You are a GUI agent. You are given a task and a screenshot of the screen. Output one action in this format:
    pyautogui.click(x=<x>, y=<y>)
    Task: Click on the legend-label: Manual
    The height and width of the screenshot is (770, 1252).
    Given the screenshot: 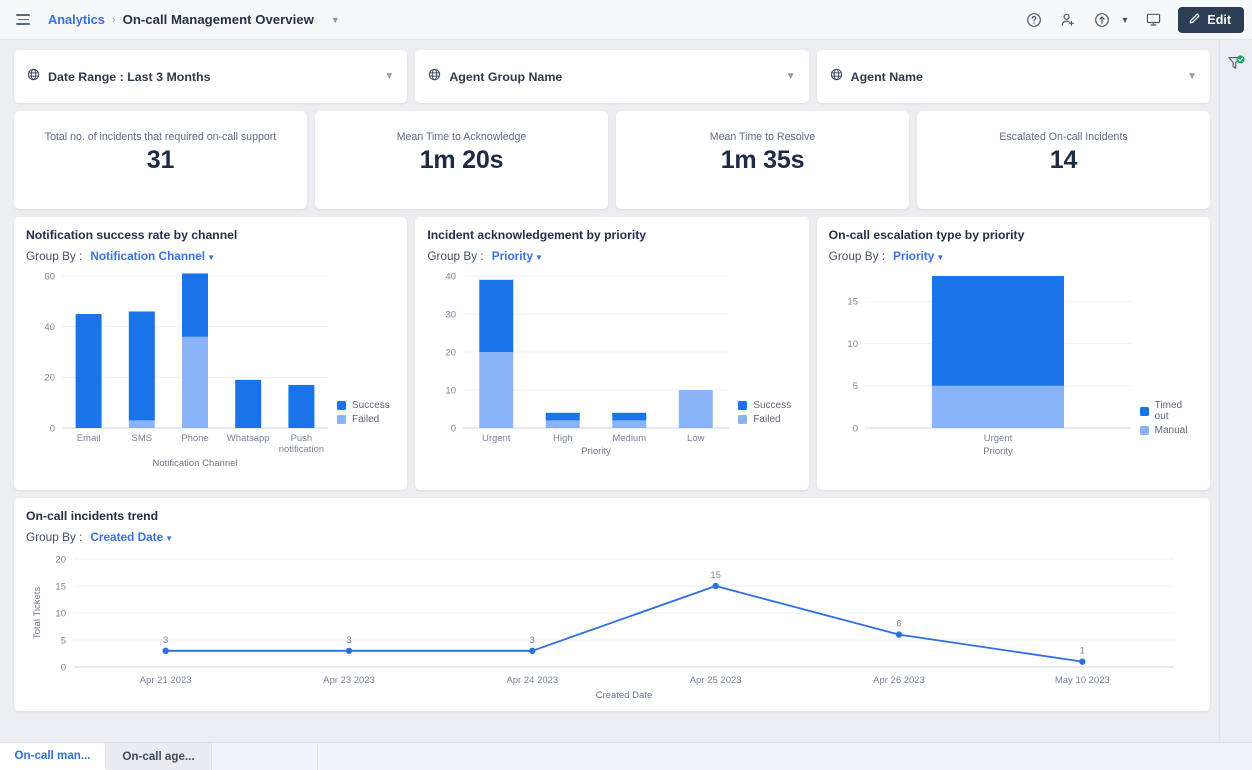 What is the action you would take?
    pyautogui.click(x=1171, y=430)
    